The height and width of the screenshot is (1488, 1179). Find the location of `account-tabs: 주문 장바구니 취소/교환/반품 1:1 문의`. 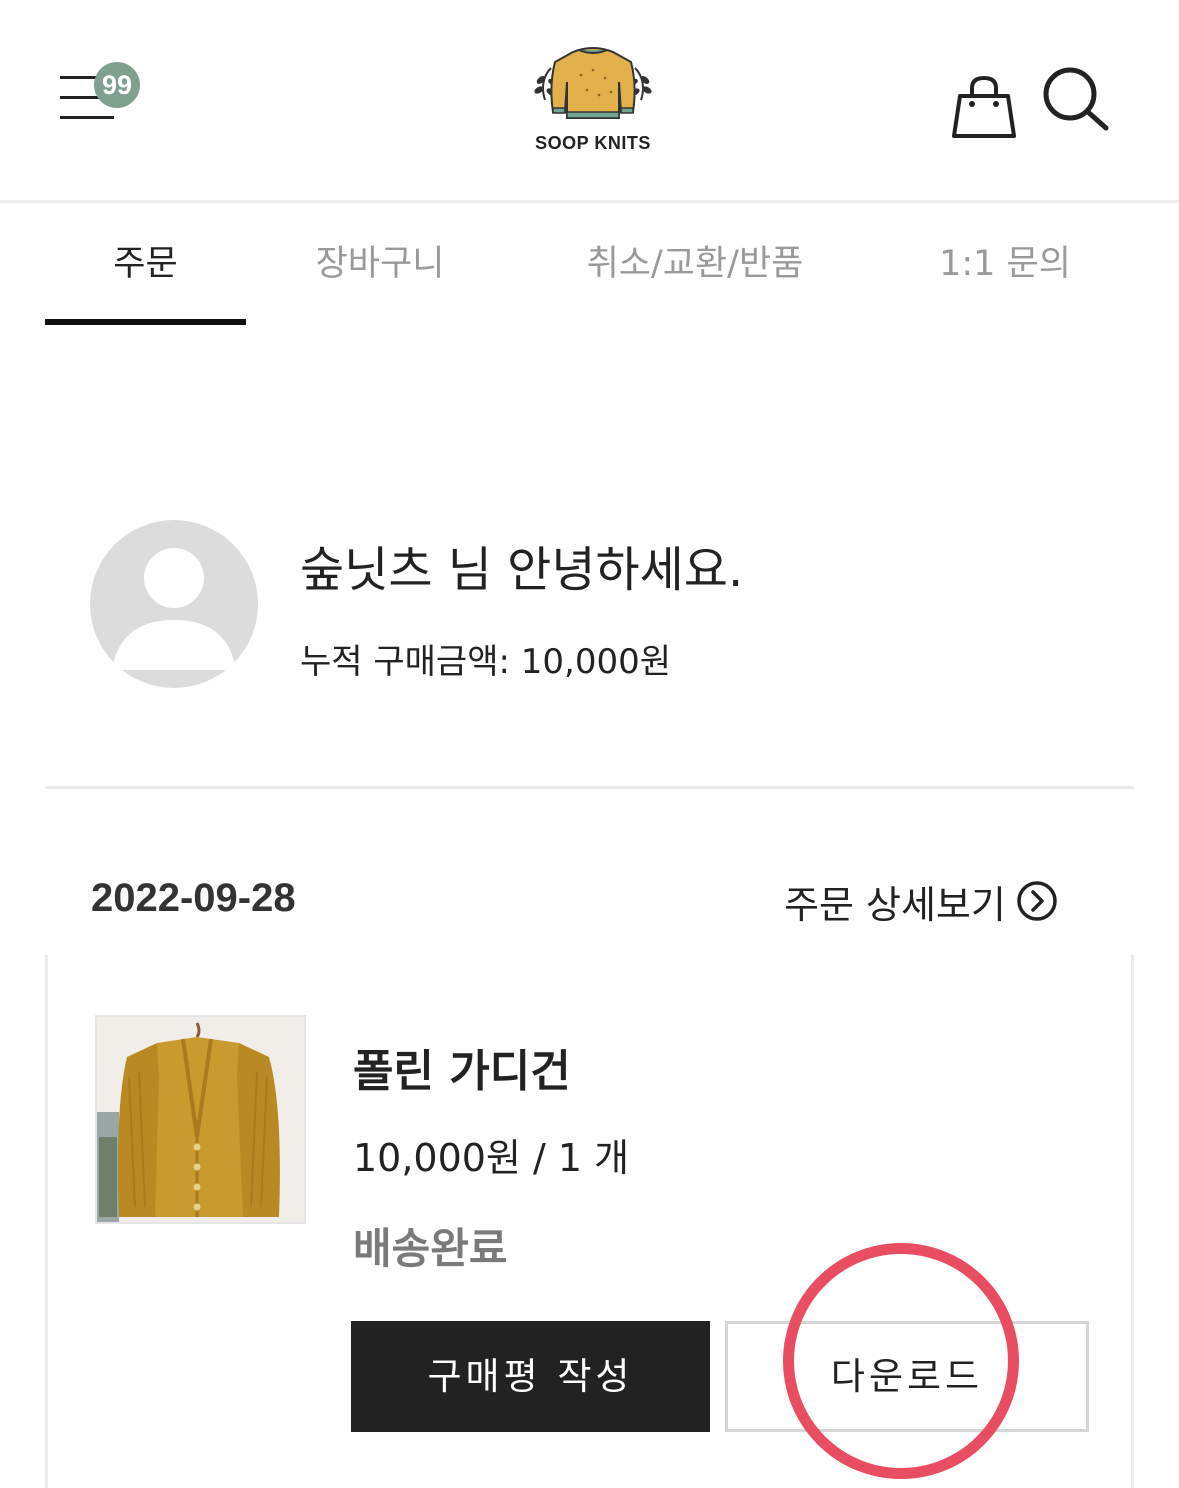

account-tabs: 주문 장바구니 취소/교환/반품 1:1 문의 is located at coordinates (589, 266).